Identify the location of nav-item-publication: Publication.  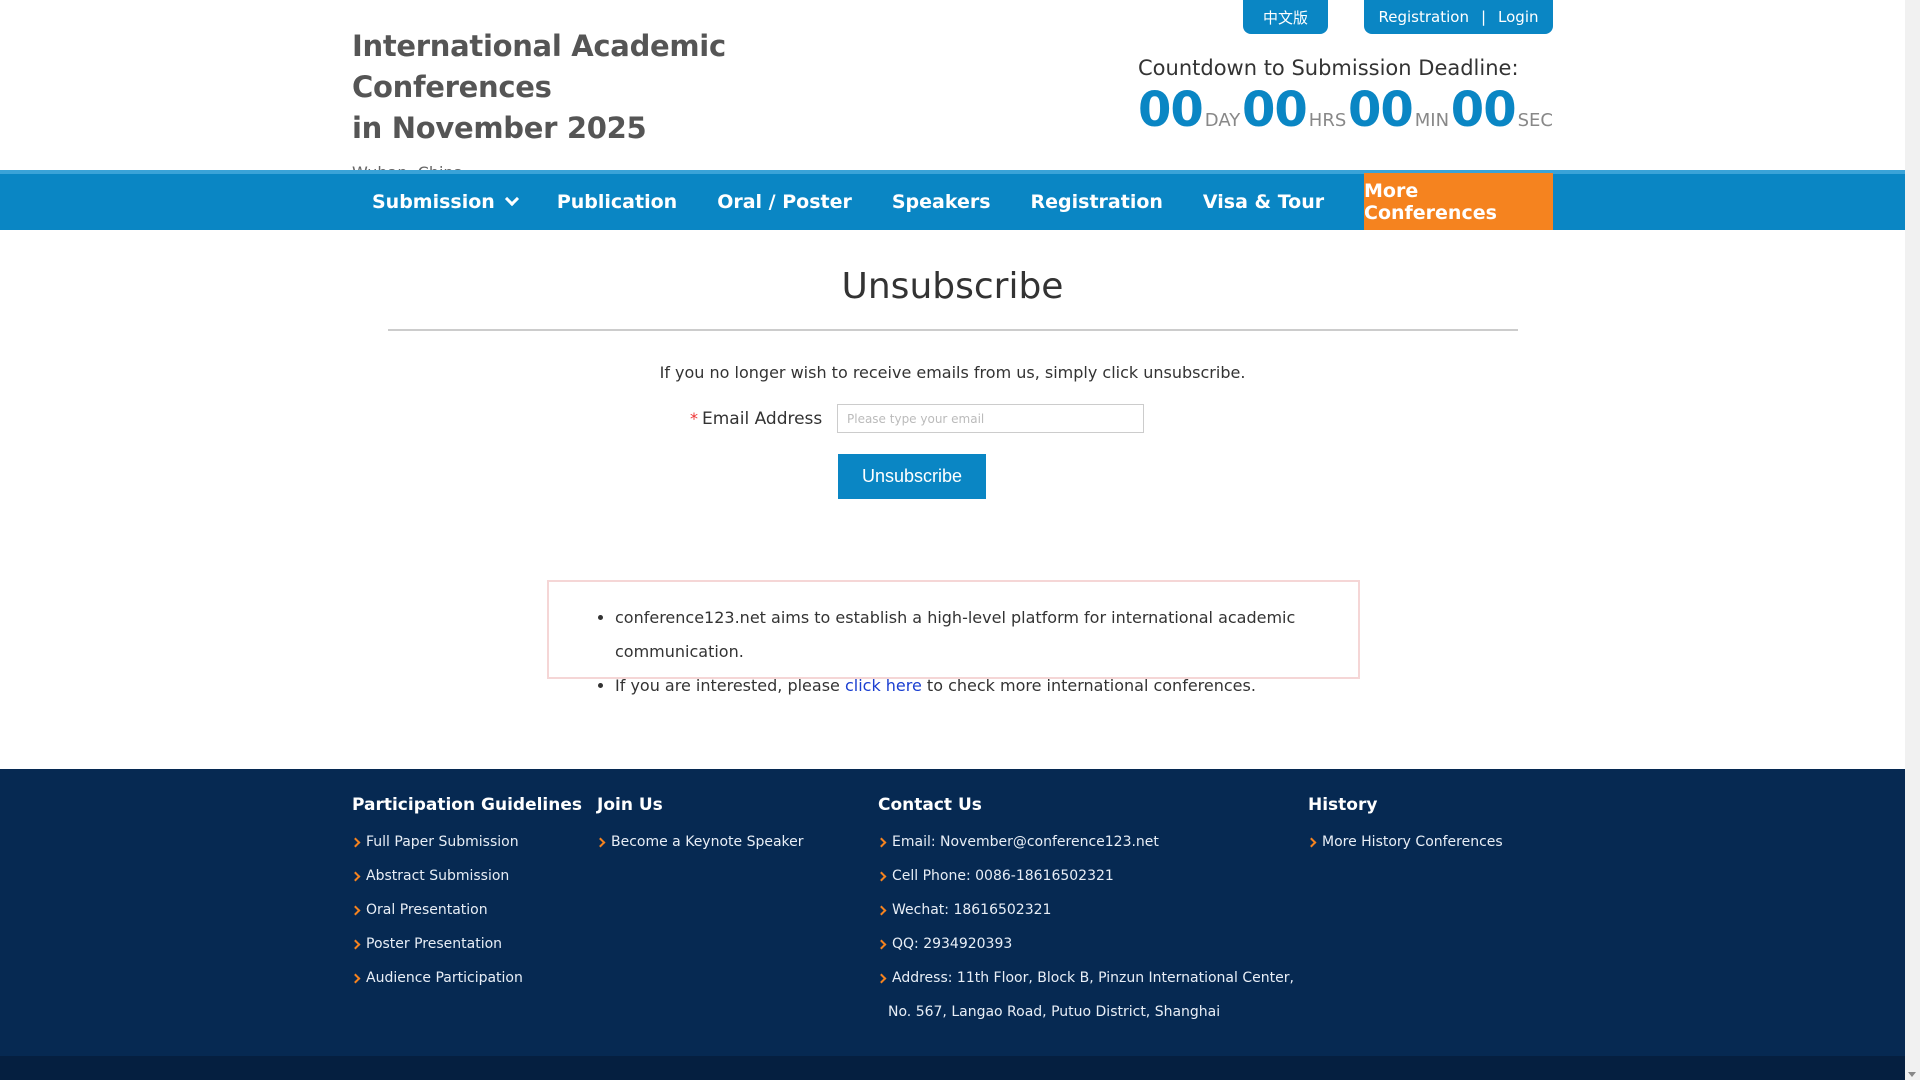
(617, 202).